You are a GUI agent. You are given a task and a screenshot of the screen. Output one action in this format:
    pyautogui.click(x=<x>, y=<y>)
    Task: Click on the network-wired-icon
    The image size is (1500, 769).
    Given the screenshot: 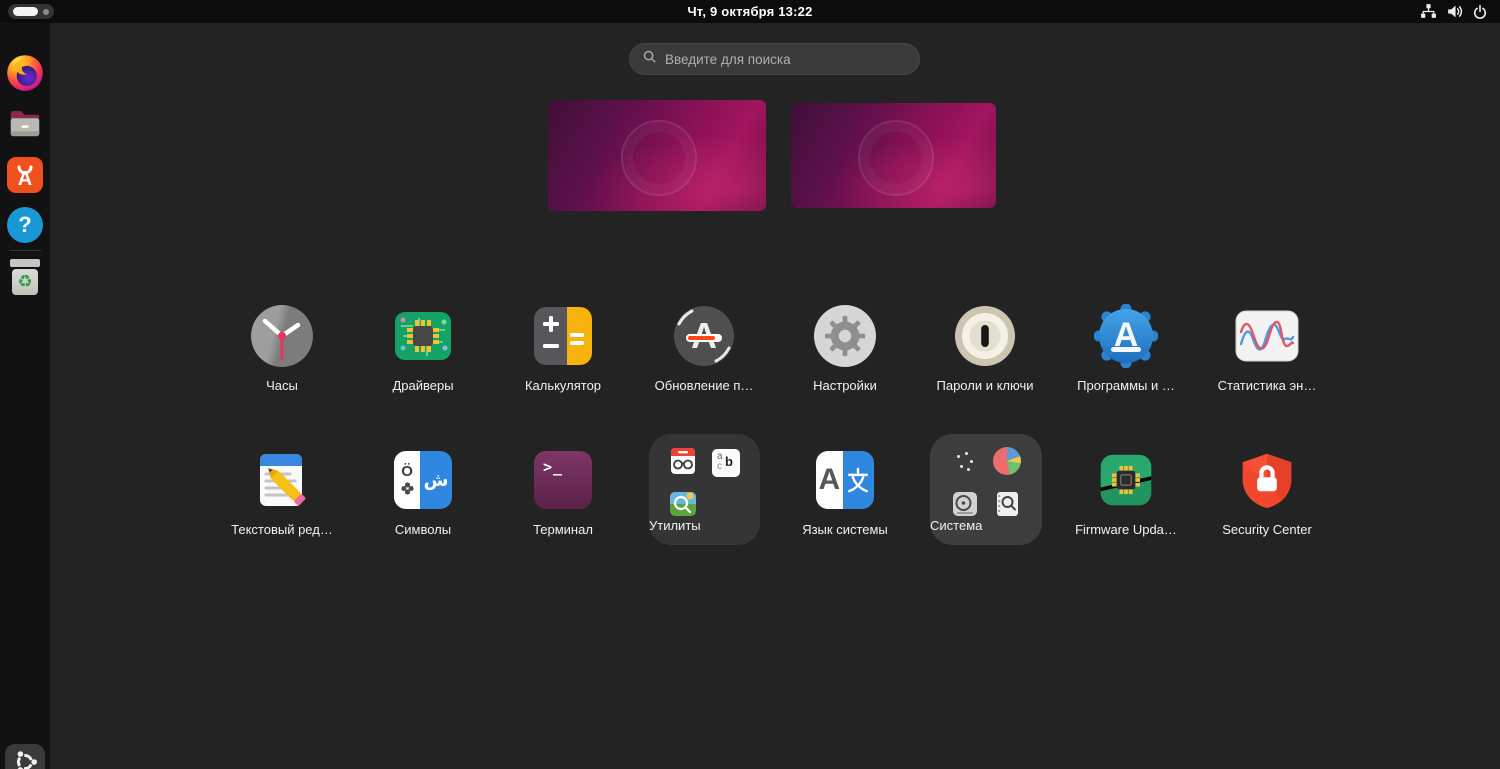 What is the action you would take?
    pyautogui.click(x=1428, y=11)
    